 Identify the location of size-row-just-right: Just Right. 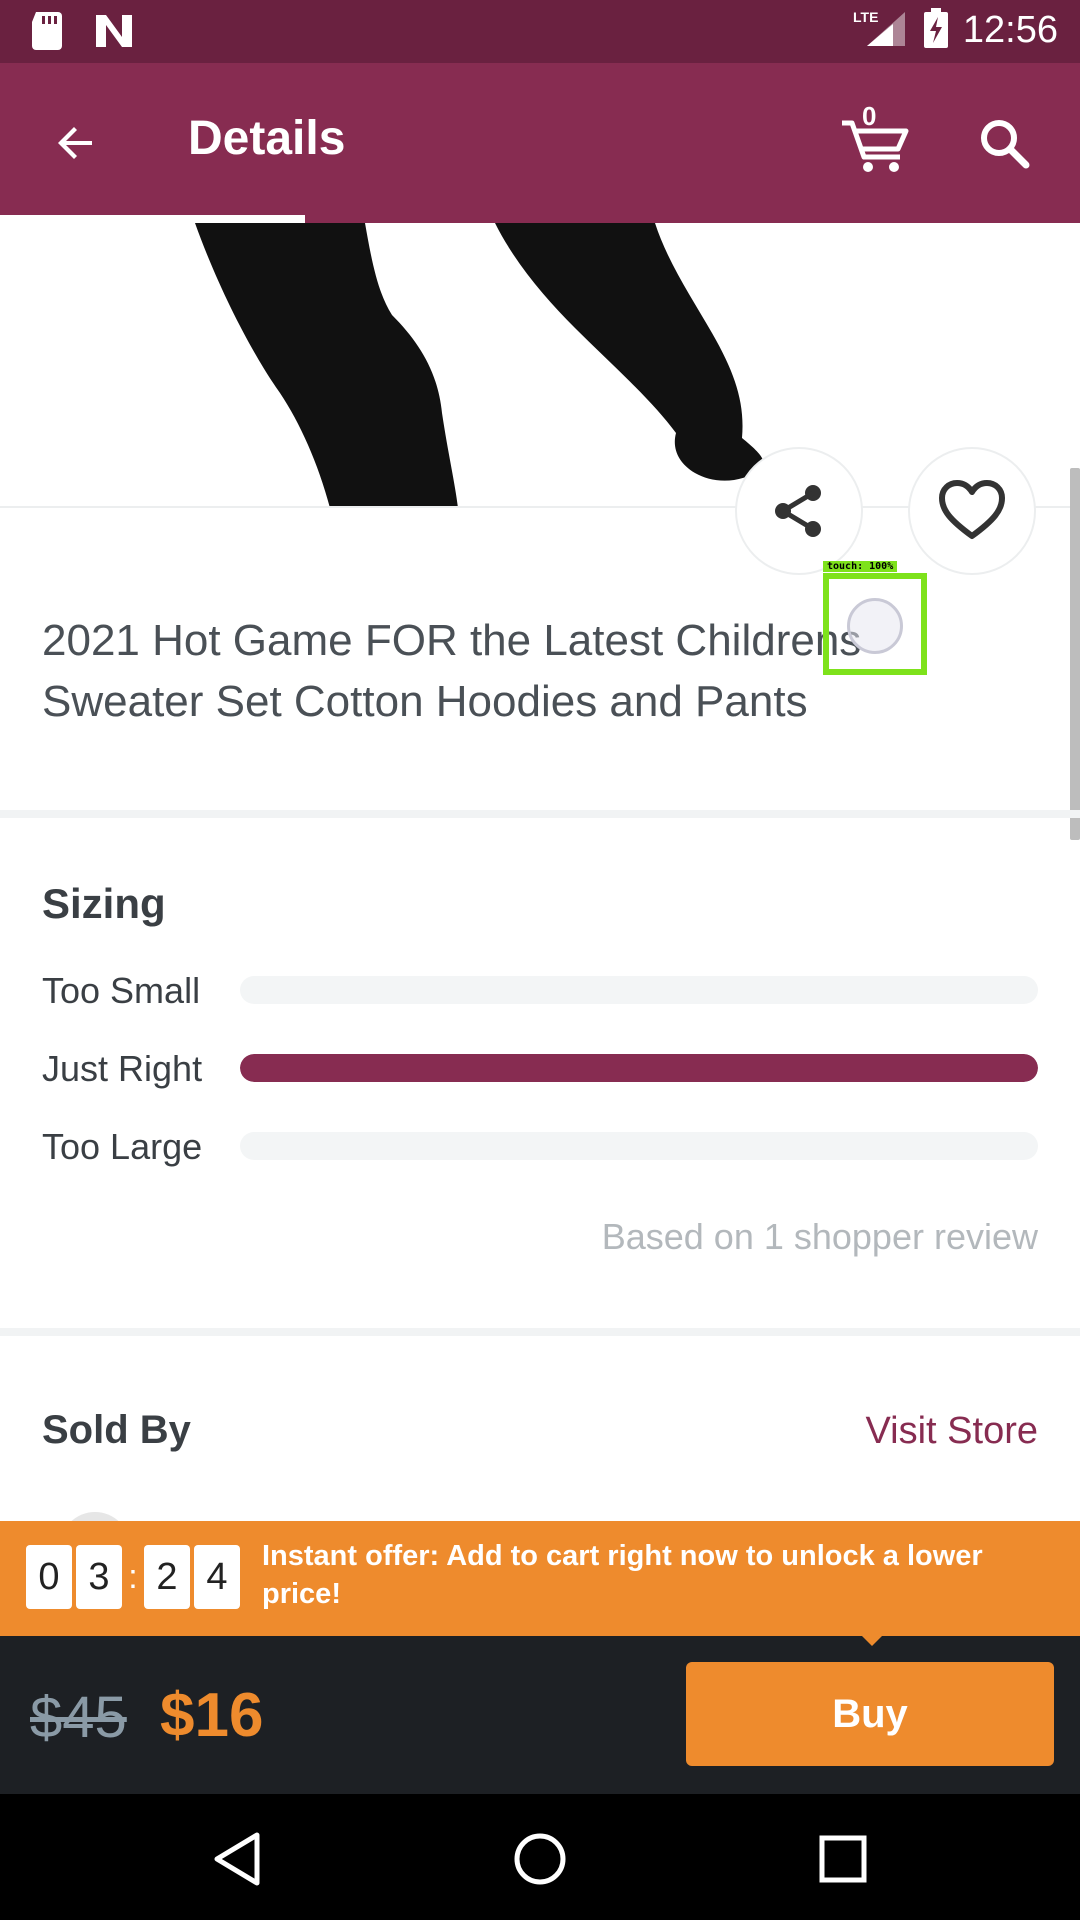
(540, 1069).